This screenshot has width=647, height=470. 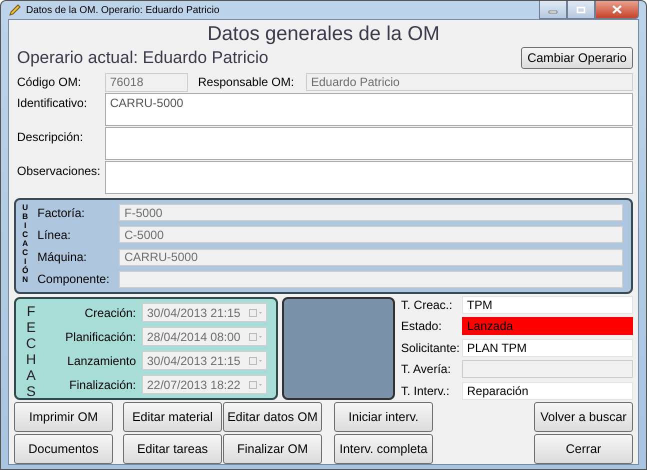 What do you see at coordinates (50, 137) in the screenshot?
I see `field-label: Descripción:` at bounding box center [50, 137].